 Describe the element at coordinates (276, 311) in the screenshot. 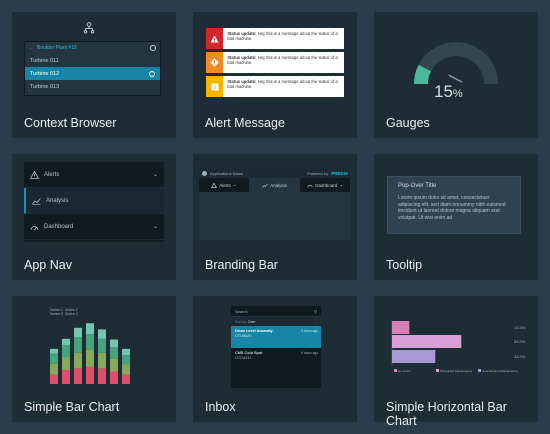

I see `inbox-search: Search ⚲` at that location.